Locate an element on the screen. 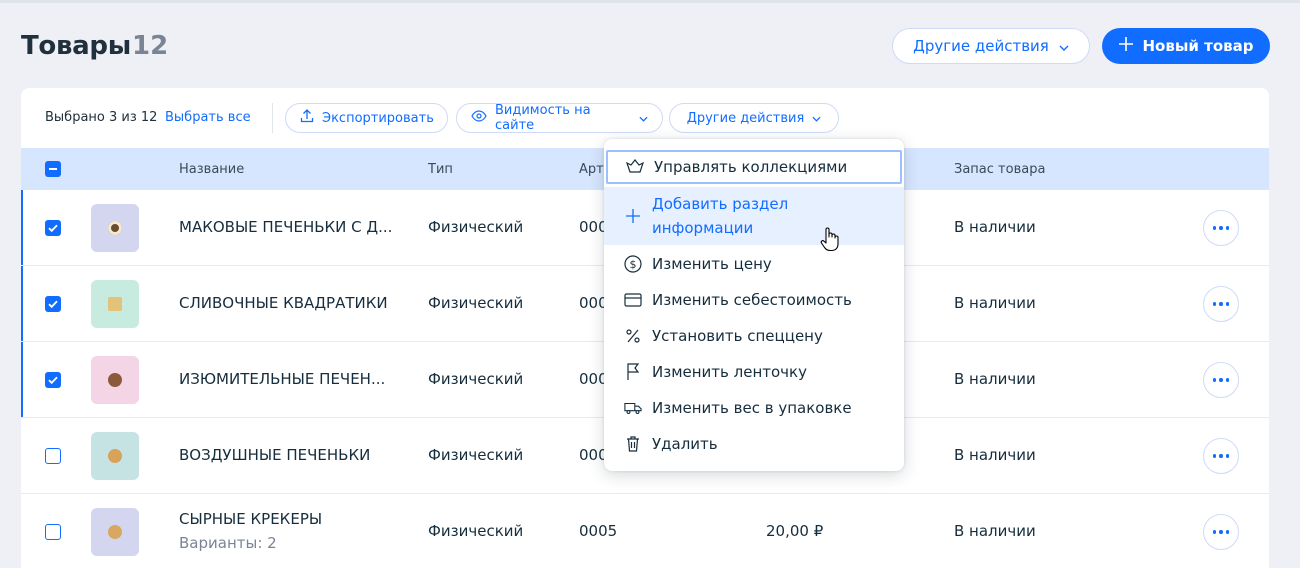  upload-icon is located at coordinates (307, 118).